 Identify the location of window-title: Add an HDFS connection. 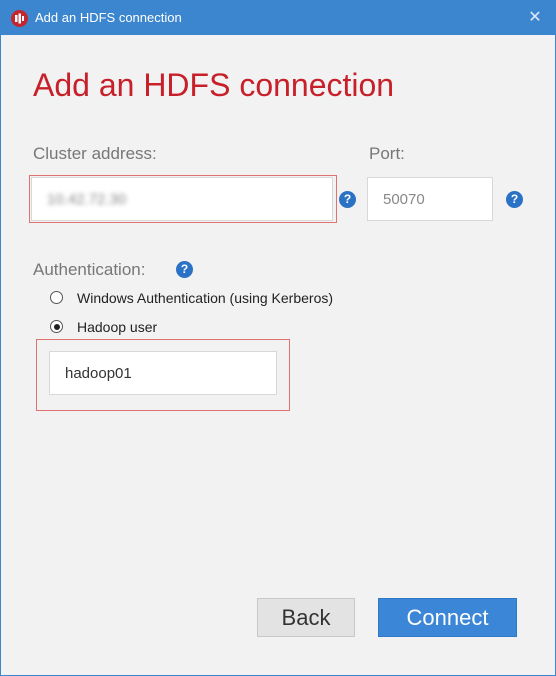
(108, 17).